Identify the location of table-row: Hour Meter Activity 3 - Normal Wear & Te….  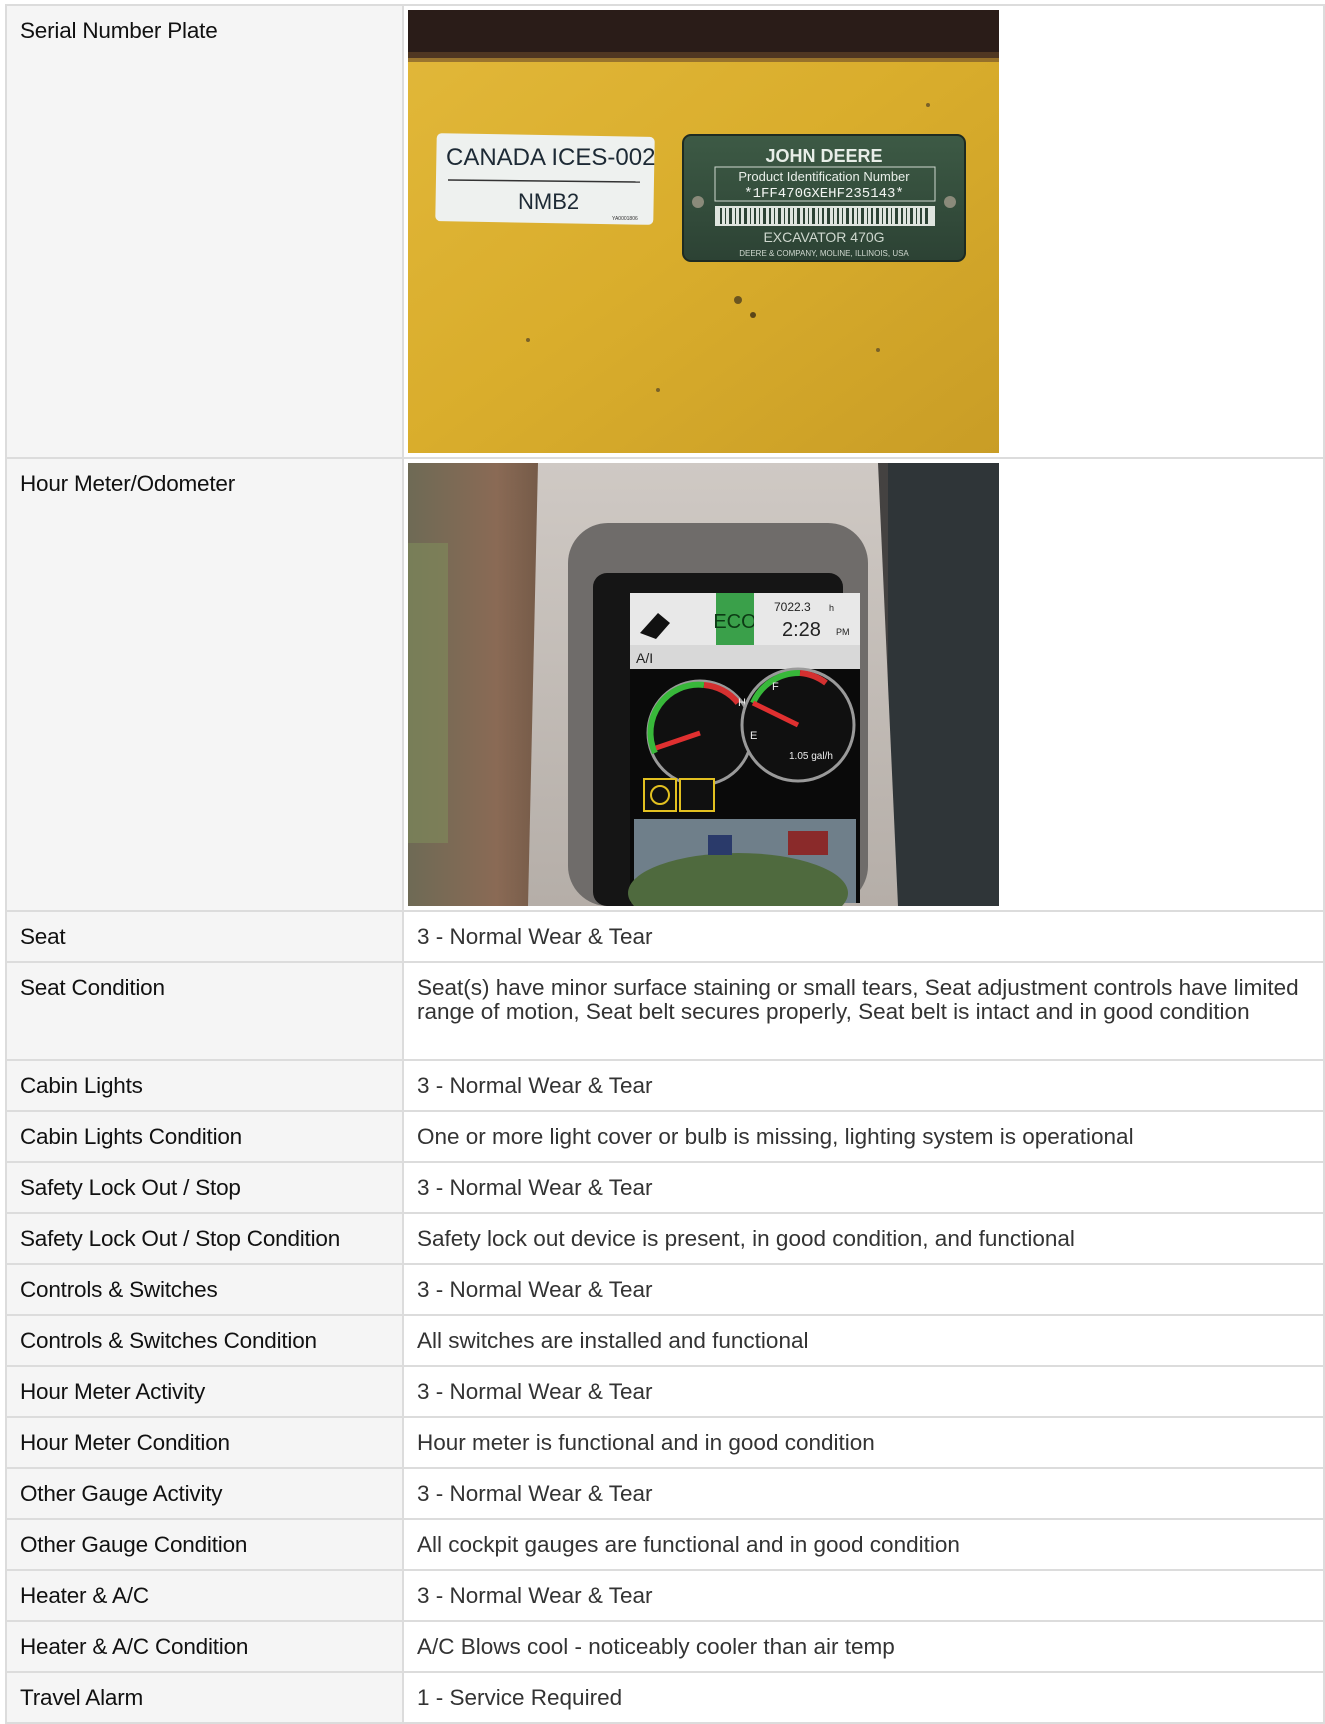
(665, 1391).